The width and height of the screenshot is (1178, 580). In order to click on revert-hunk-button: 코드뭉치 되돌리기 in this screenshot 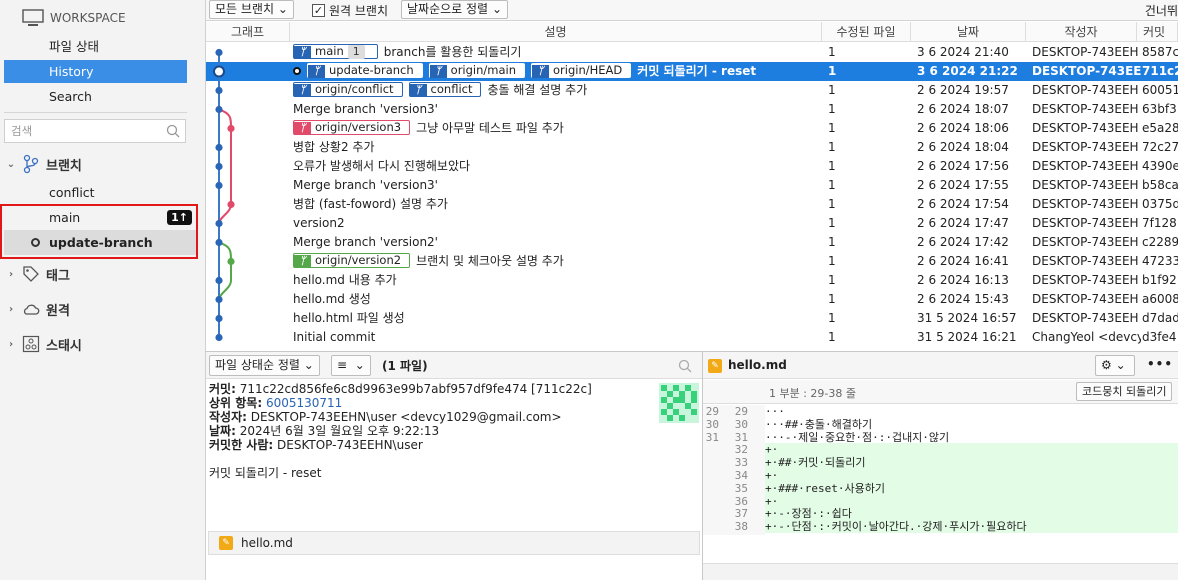, I will do `click(1124, 391)`.